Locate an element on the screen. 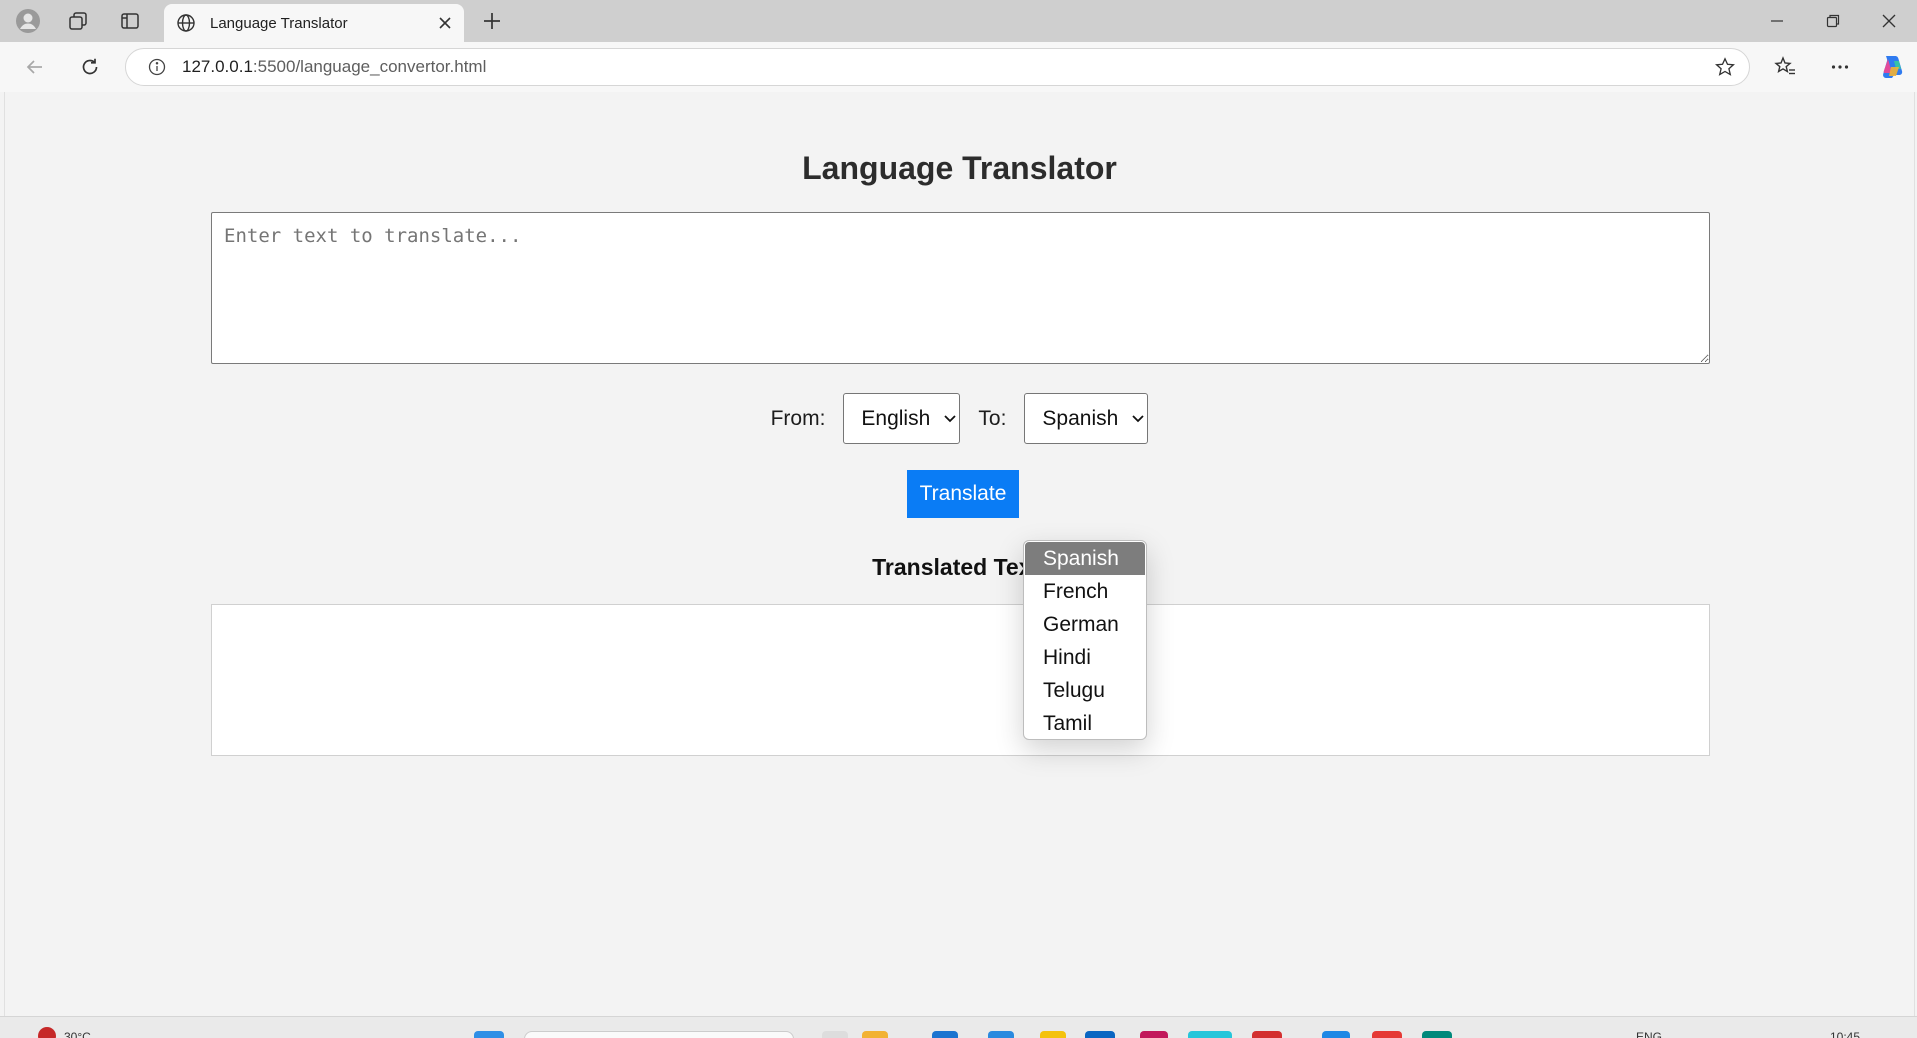  site-info-icon is located at coordinates (157, 67).